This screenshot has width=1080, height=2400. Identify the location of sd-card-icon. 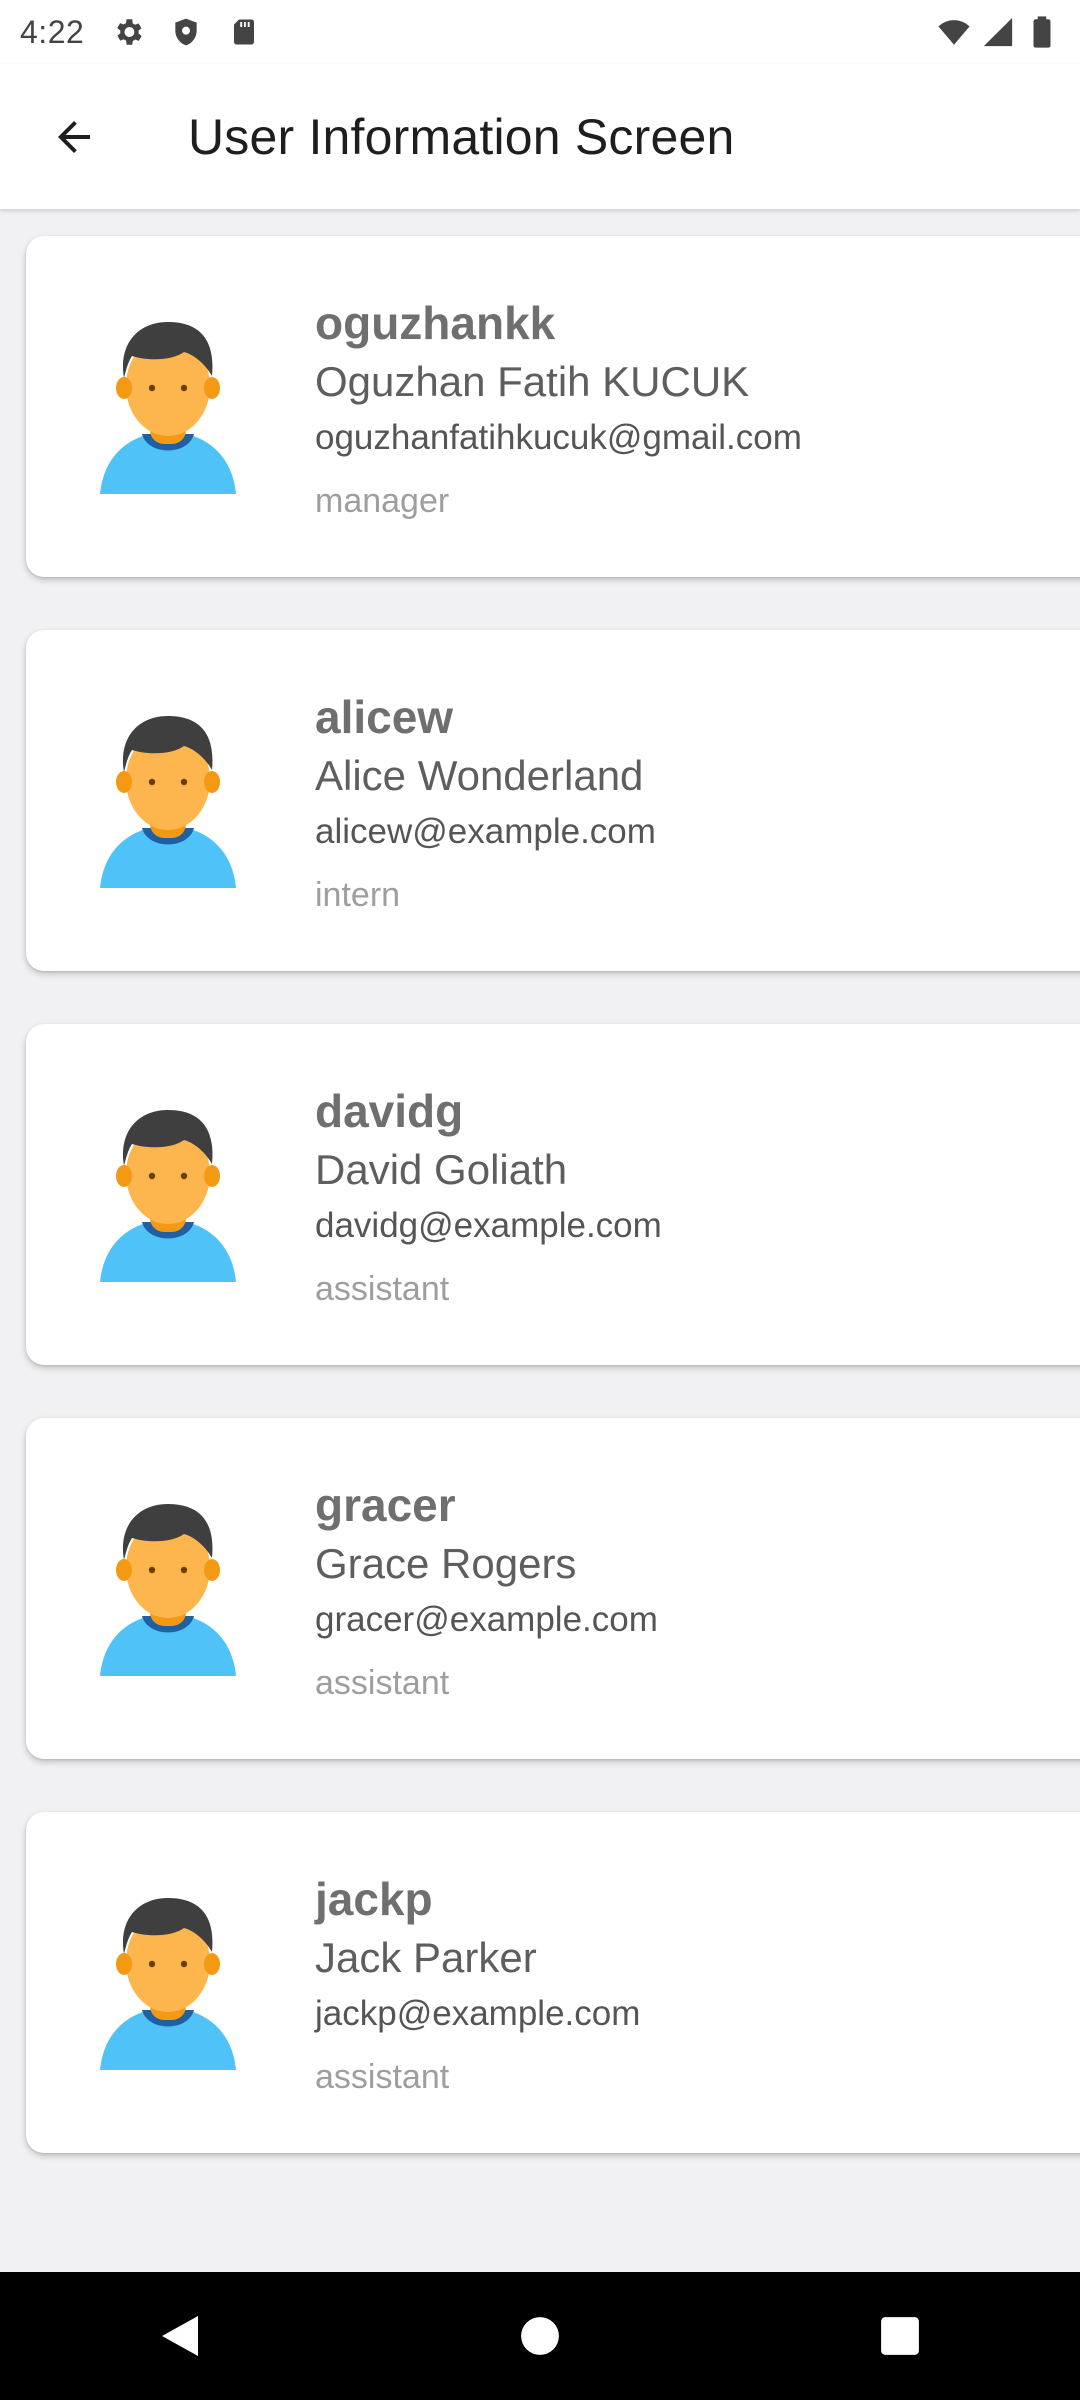
(244, 32).